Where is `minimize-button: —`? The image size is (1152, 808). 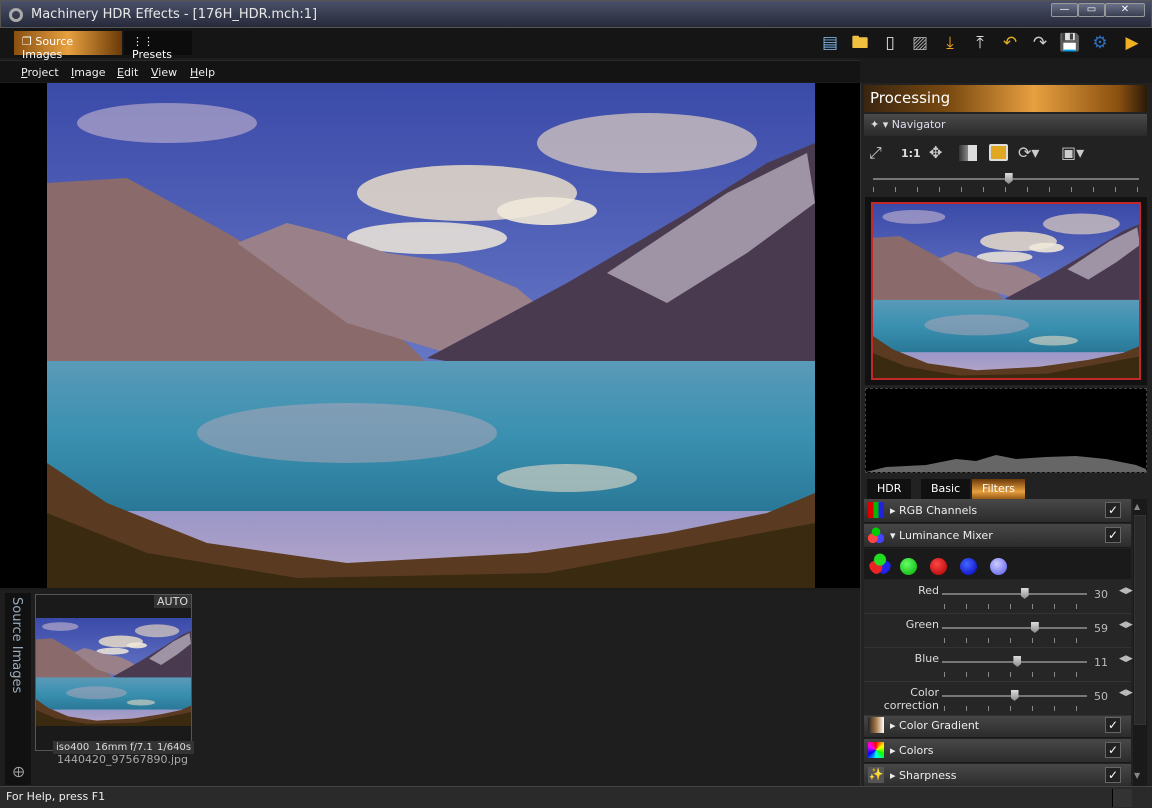 minimize-button: — is located at coordinates (1064, 10).